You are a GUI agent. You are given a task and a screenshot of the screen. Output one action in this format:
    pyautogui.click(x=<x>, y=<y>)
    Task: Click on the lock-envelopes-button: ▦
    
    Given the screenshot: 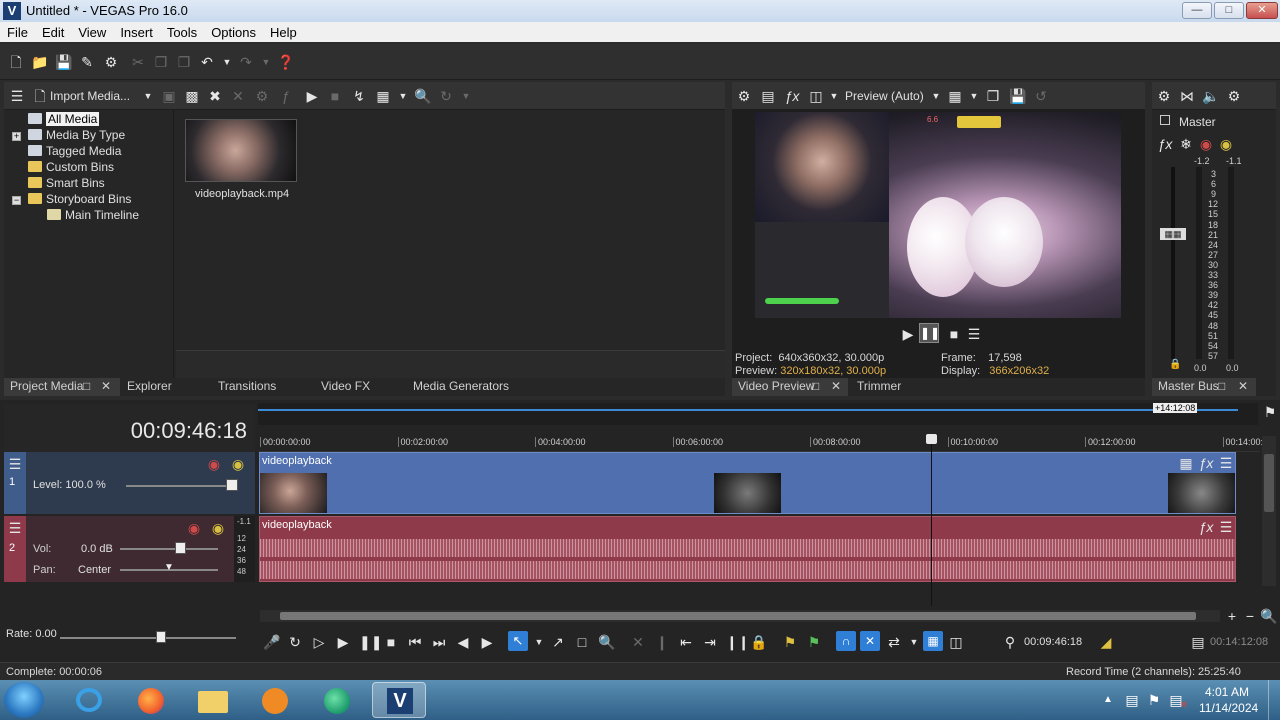 What is the action you would take?
    pyautogui.click(x=933, y=641)
    